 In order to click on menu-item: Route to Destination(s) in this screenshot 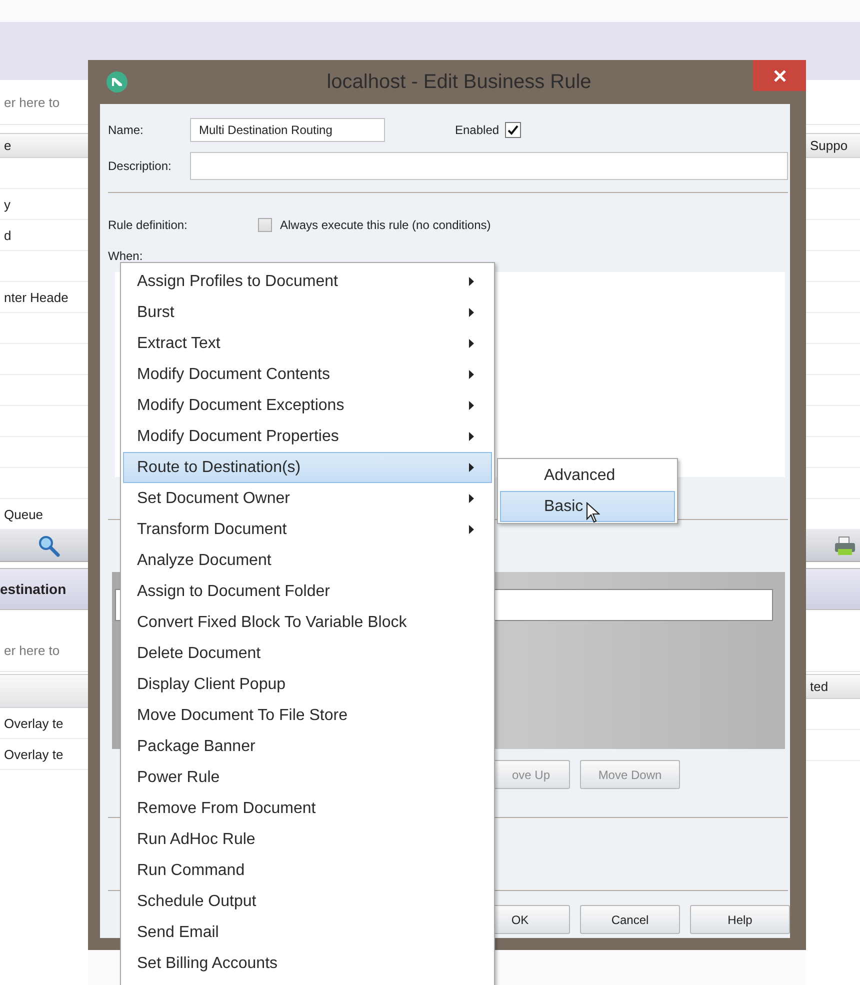, I will do `click(307, 467)`.